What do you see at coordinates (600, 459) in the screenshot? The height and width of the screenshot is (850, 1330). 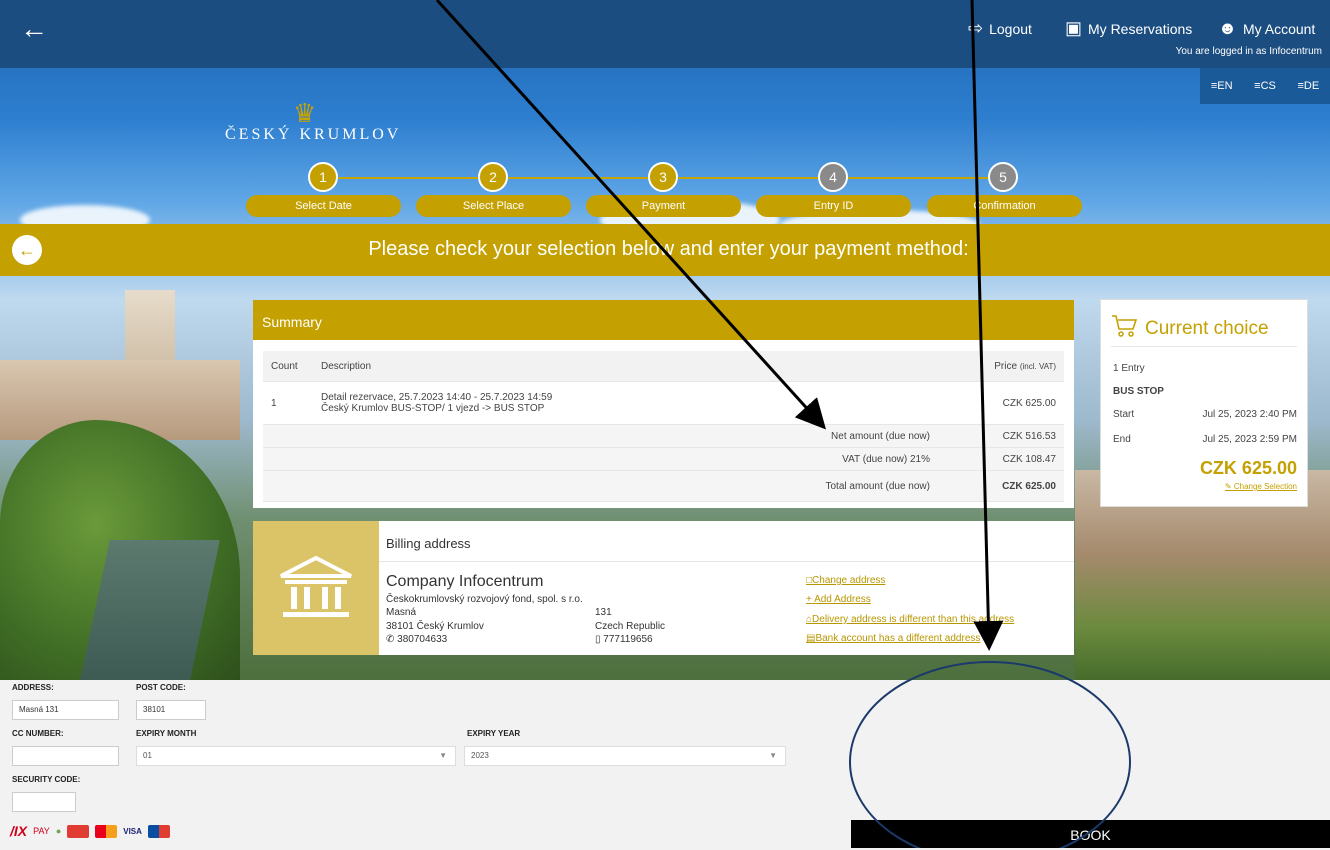 I see `vat-label: VAT (due now) 21%` at bounding box center [600, 459].